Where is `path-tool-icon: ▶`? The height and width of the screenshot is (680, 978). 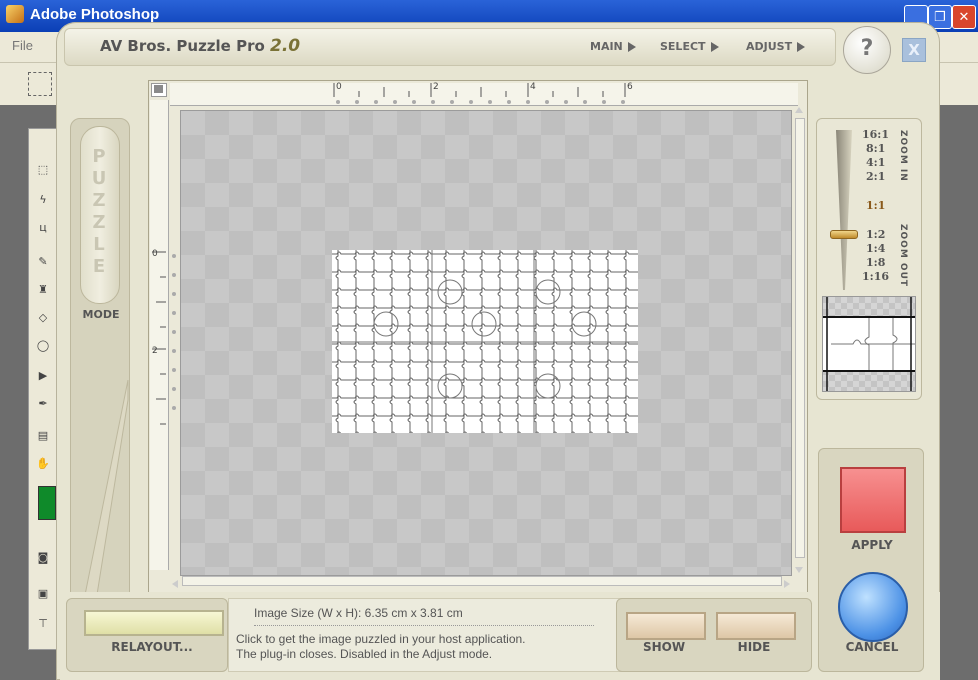 path-tool-icon: ▶ is located at coordinates (43, 376).